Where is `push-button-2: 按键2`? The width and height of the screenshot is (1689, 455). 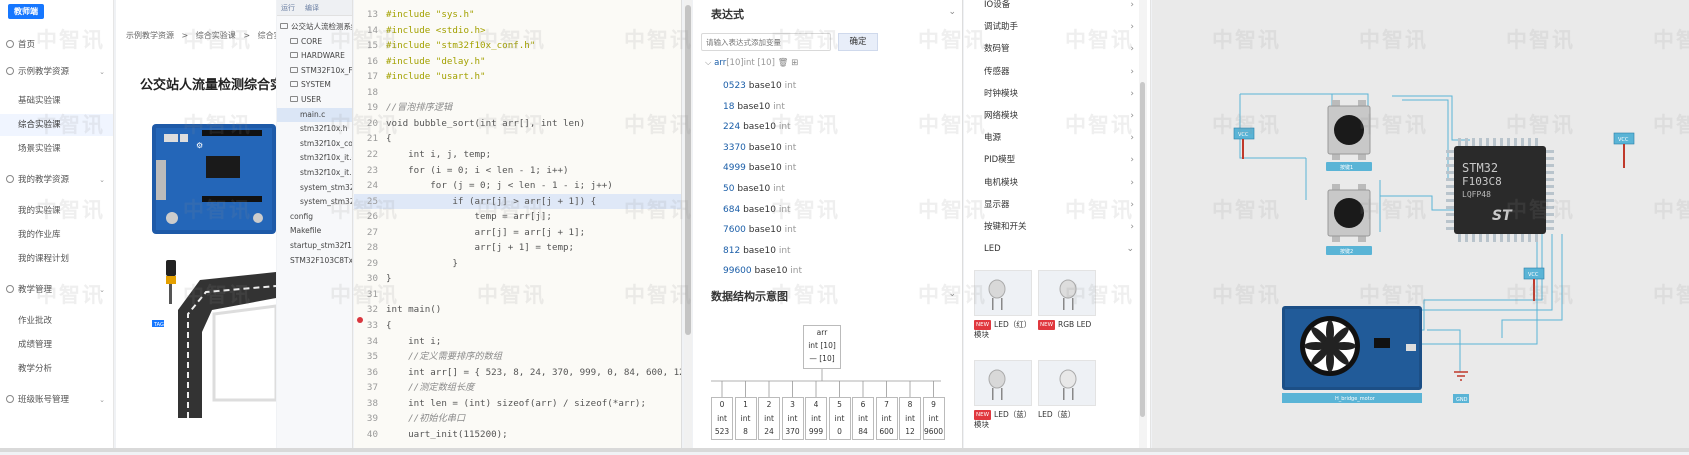
push-button-2: 按键2 is located at coordinates (1349, 219).